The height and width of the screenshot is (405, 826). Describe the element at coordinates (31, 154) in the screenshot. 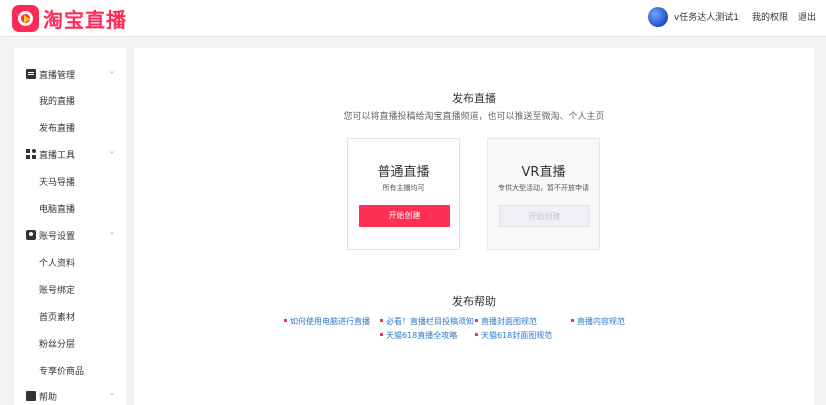

I see `tools-icon` at that location.